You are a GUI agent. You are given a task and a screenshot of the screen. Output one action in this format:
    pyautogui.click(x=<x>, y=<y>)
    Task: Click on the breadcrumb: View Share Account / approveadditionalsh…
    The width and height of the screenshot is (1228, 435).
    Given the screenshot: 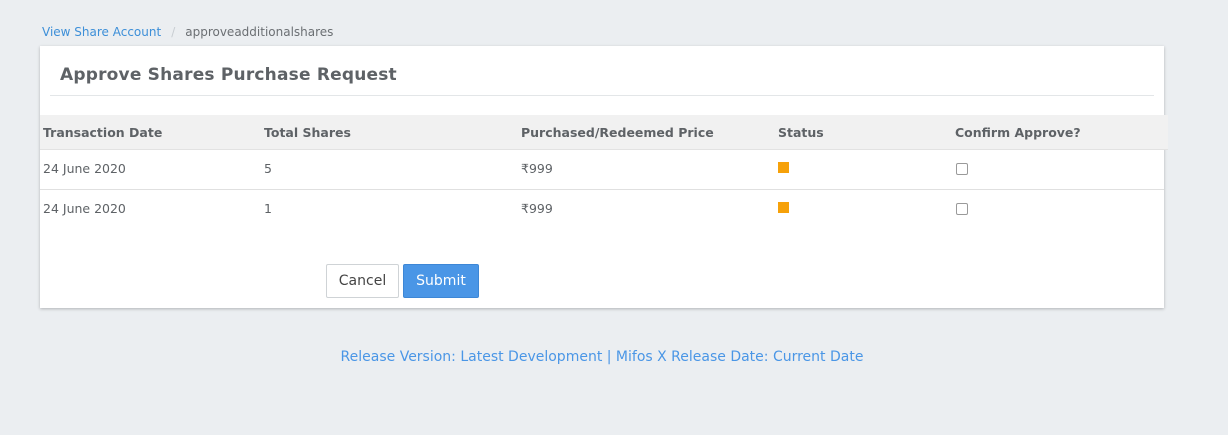 What is the action you would take?
    pyautogui.click(x=187, y=32)
    